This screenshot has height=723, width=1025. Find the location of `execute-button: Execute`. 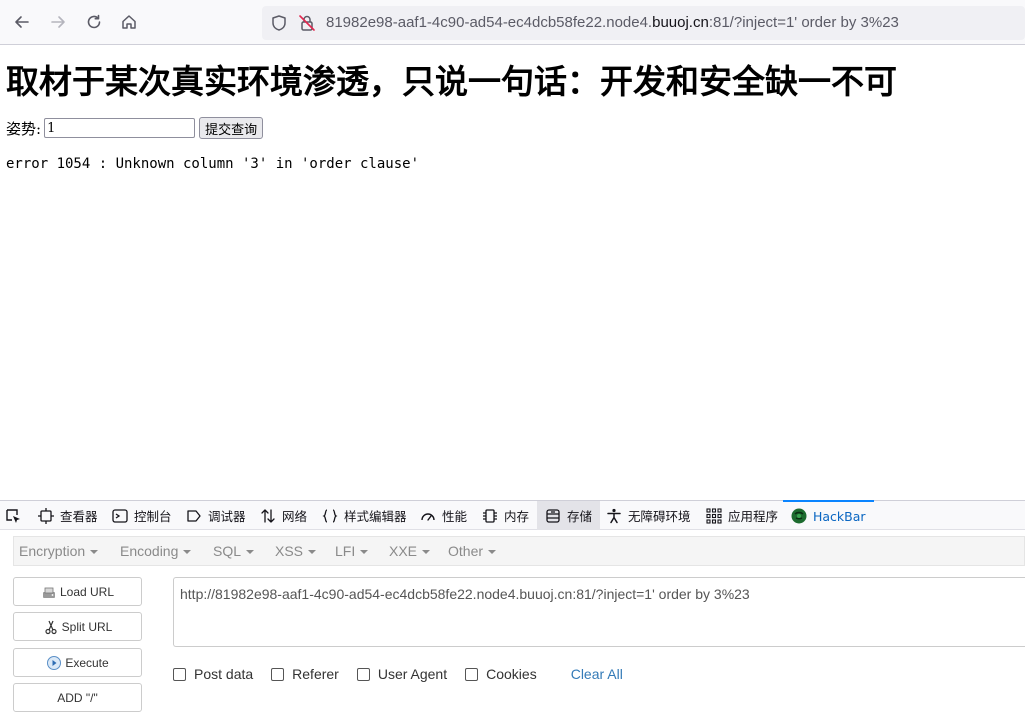

execute-button: Execute is located at coordinates (77, 662).